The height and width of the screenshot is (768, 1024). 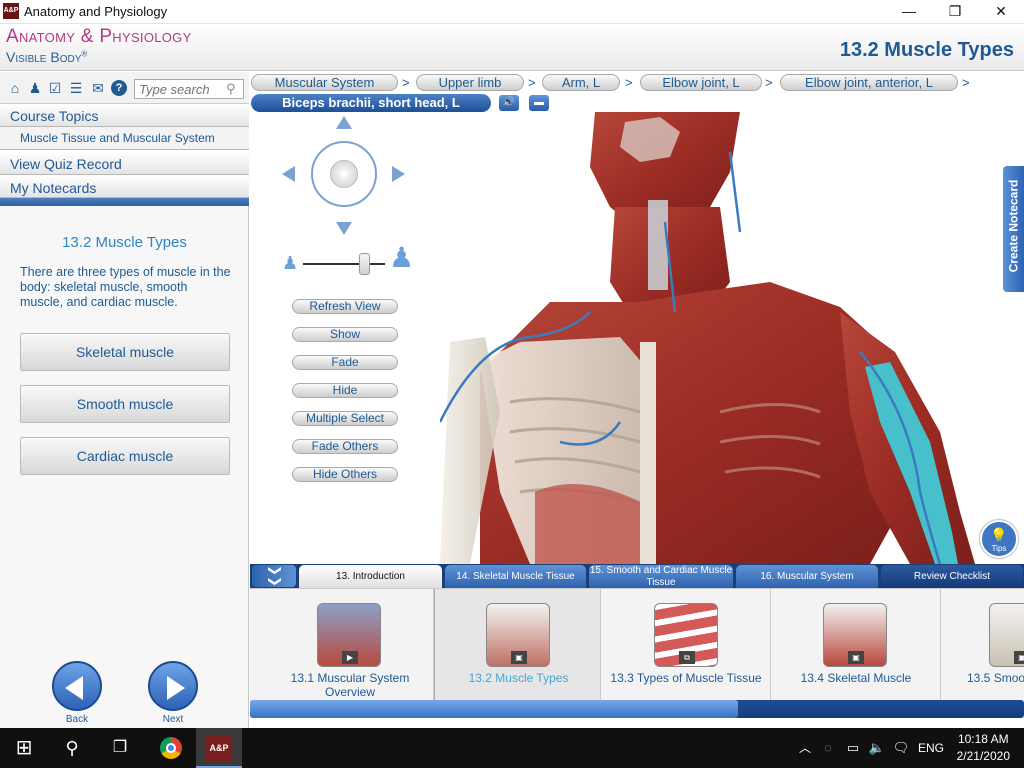 What do you see at coordinates (398, 174) in the screenshot?
I see `rotate-right-icon` at bounding box center [398, 174].